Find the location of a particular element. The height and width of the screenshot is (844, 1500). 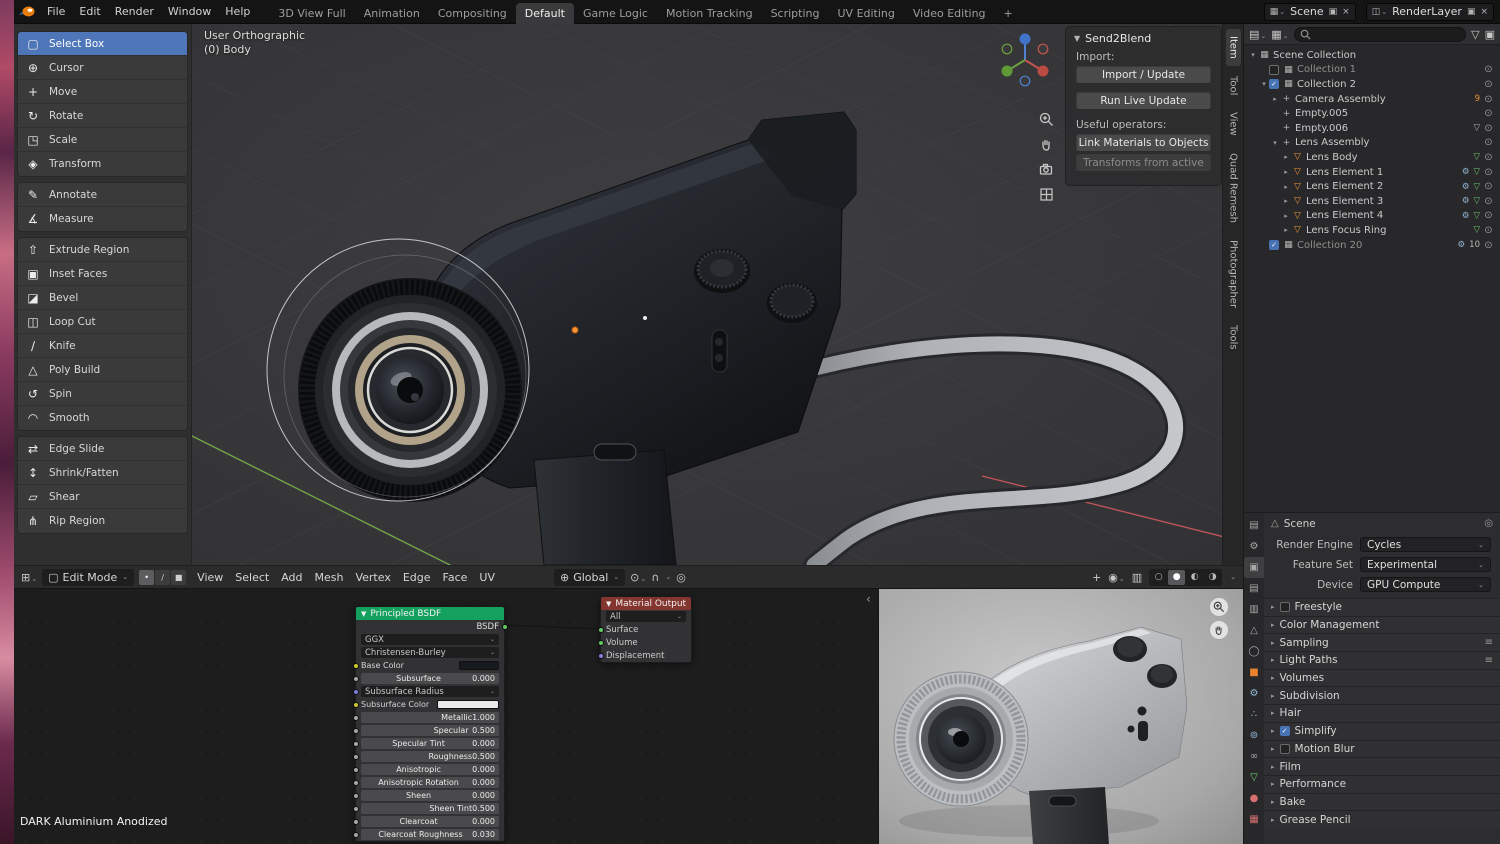

outliner-row-lens-focus-ring: ▸ ▽ Lens Focus Ring ▽ ⊙ is located at coordinates (1372, 230).